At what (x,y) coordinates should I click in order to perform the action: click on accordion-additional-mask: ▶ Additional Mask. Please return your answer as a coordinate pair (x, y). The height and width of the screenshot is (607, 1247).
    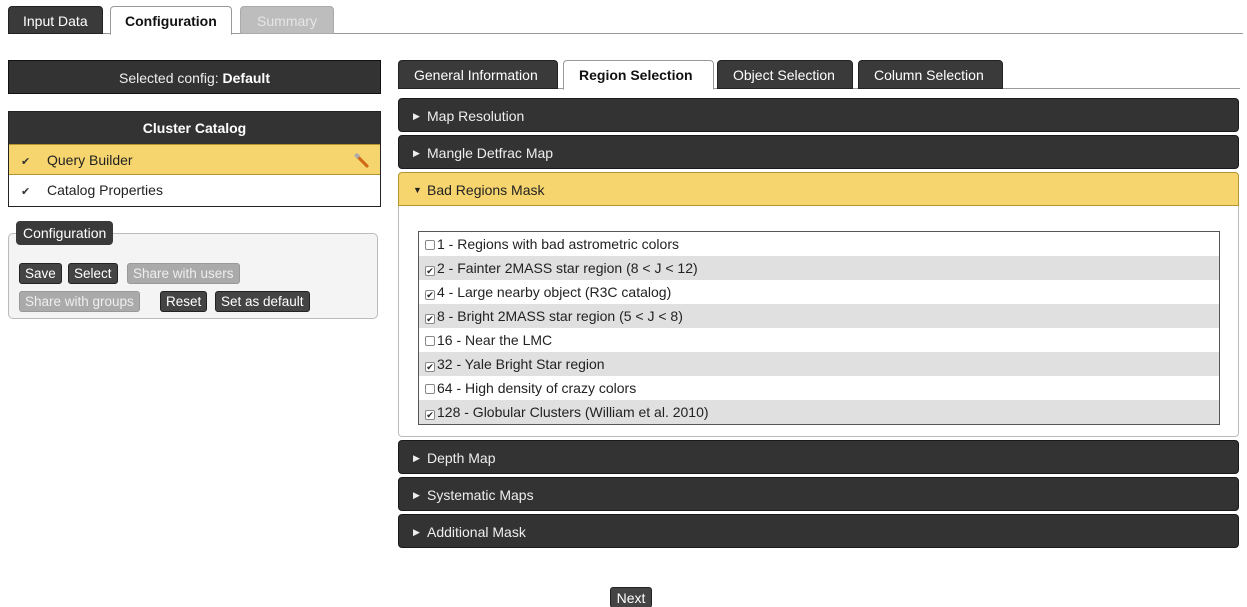
    Looking at the image, I should click on (818, 531).